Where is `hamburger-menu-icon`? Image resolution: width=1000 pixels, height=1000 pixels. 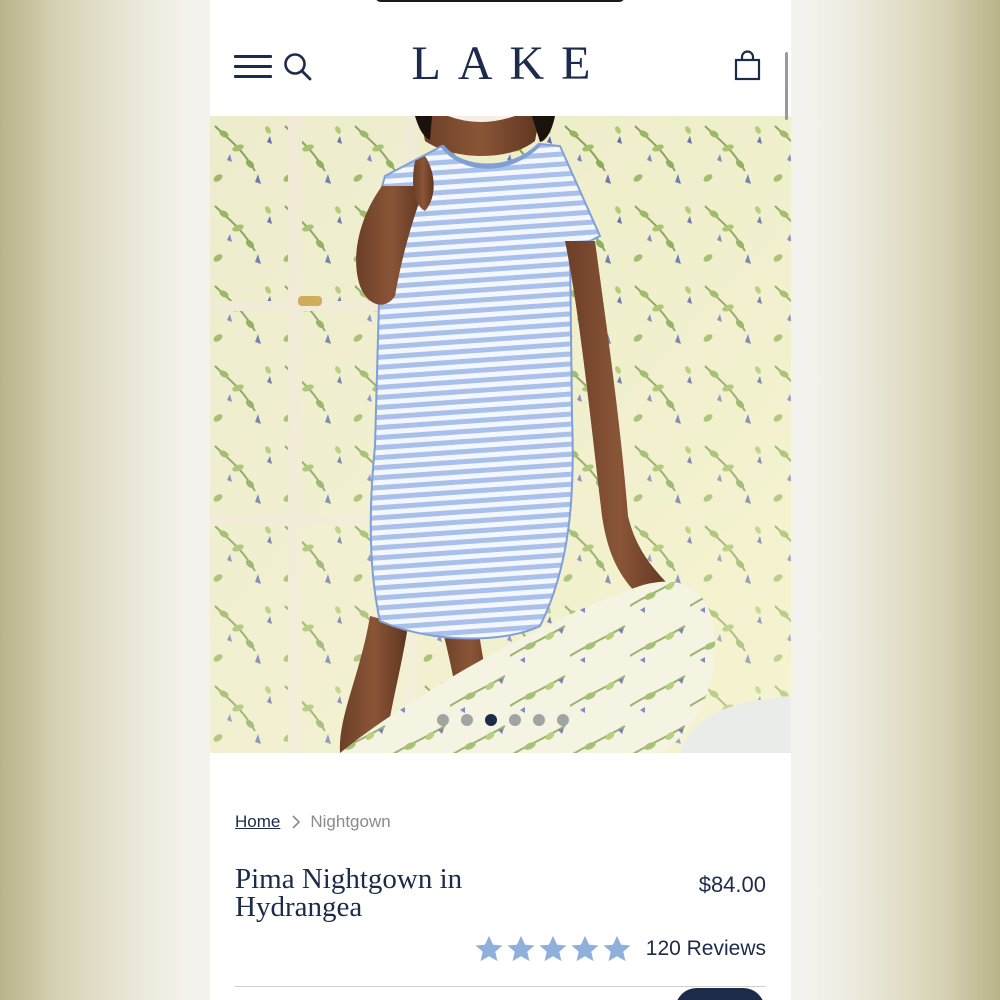
hamburger-menu-icon is located at coordinates (253, 66).